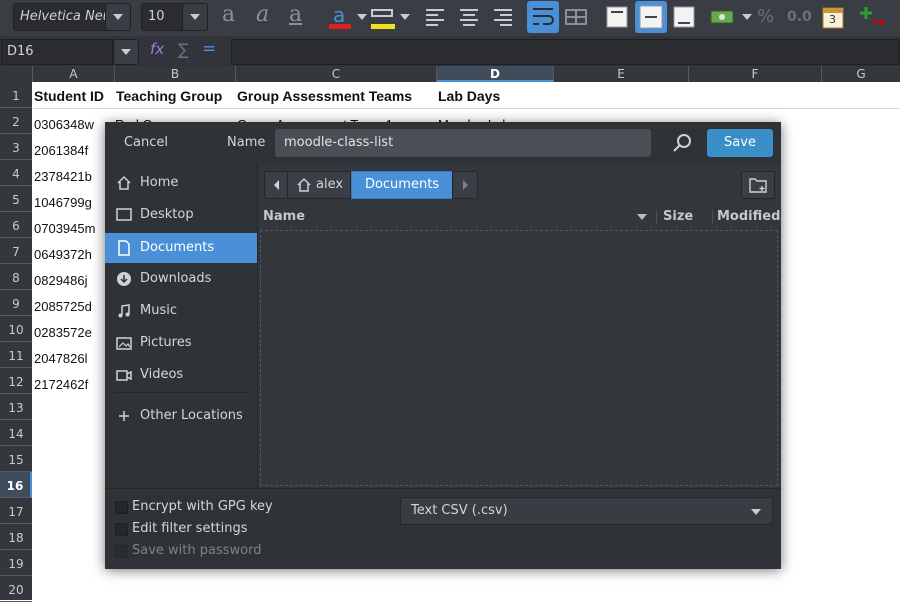 This screenshot has height=604, width=900. I want to click on row-header: 8, so click(16, 277).